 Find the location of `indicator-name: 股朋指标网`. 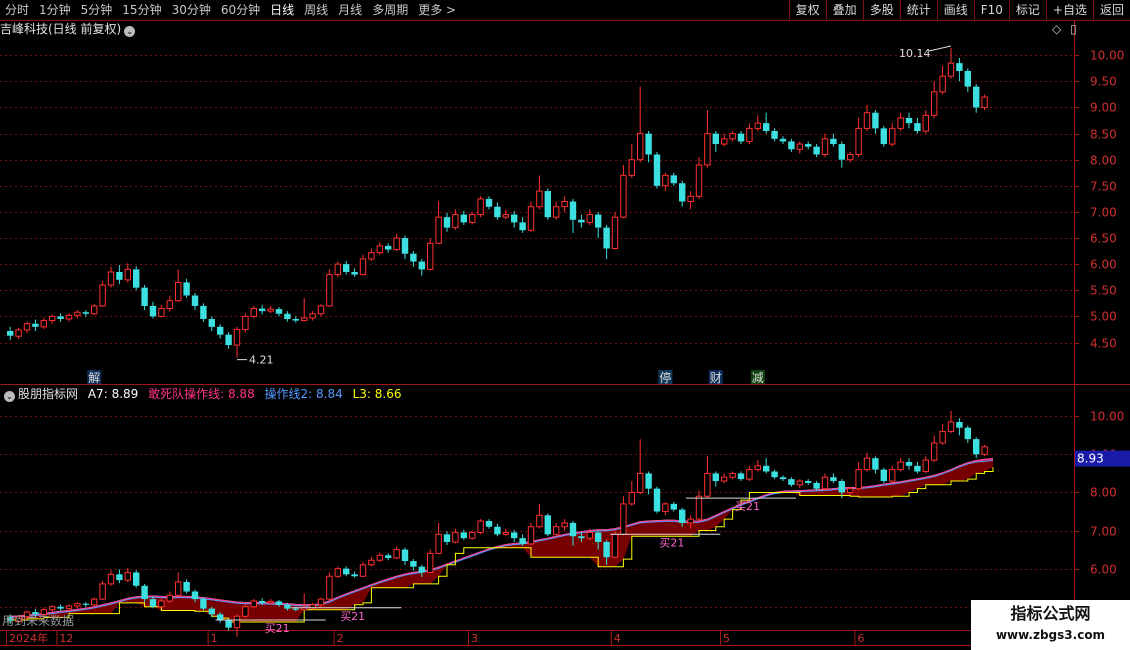

indicator-name: 股朋指标网 is located at coordinates (48, 394).